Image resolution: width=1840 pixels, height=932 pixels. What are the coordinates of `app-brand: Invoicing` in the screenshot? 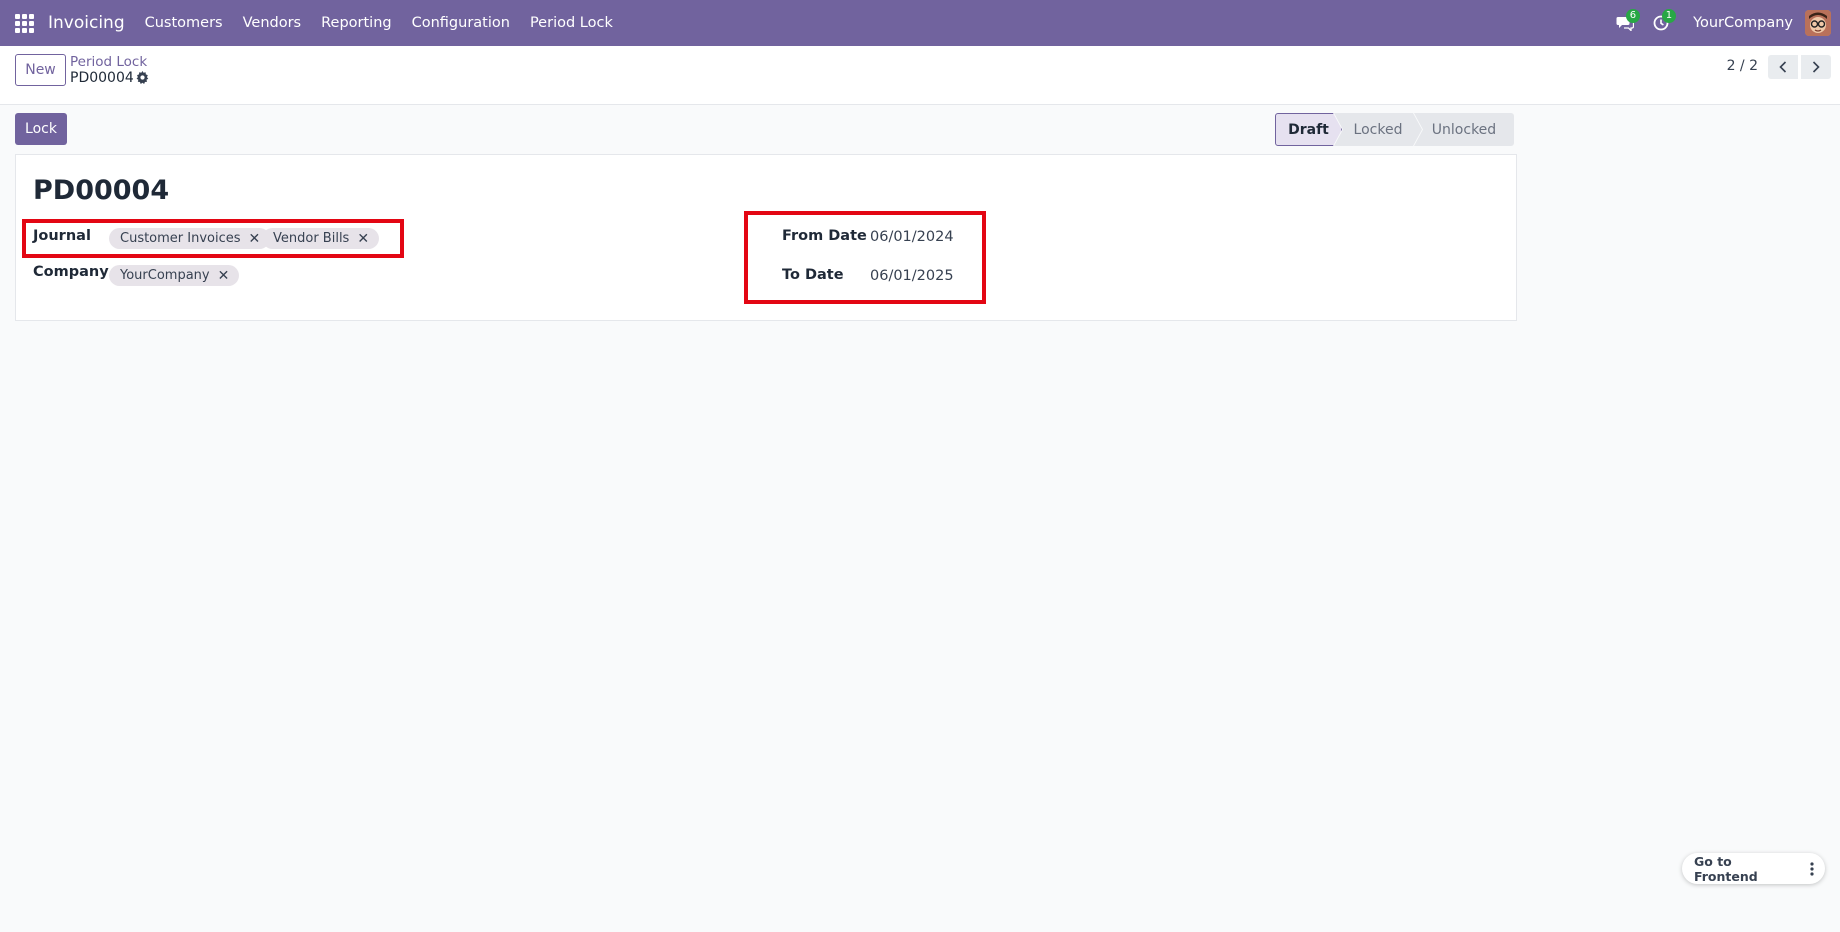 It's located at (86, 23).